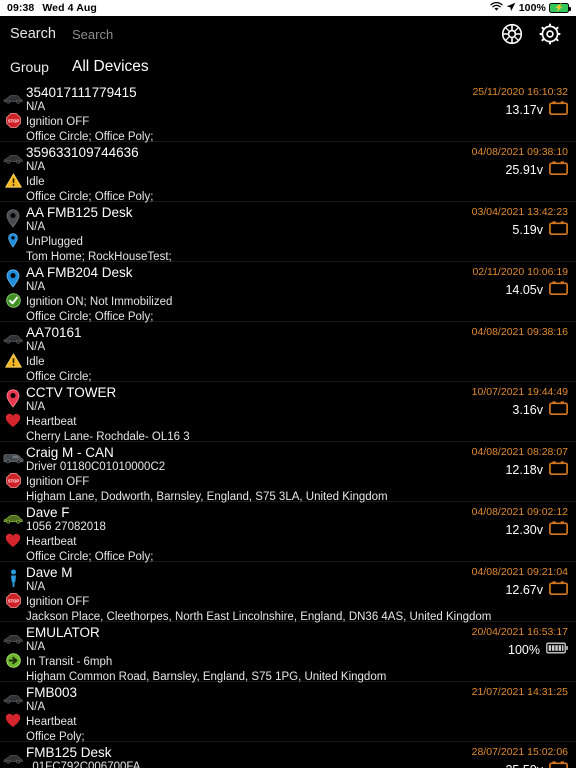 The width and height of the screenshot is (576, 768). I want to click on device-timestamp: 10/07/2021 19:44:49, so click(519, 392).